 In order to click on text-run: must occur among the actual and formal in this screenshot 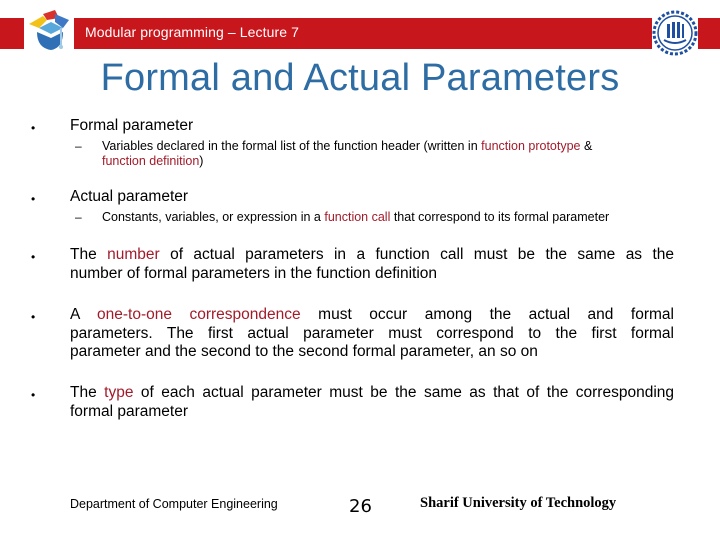, I will do `click(487, 314)`.